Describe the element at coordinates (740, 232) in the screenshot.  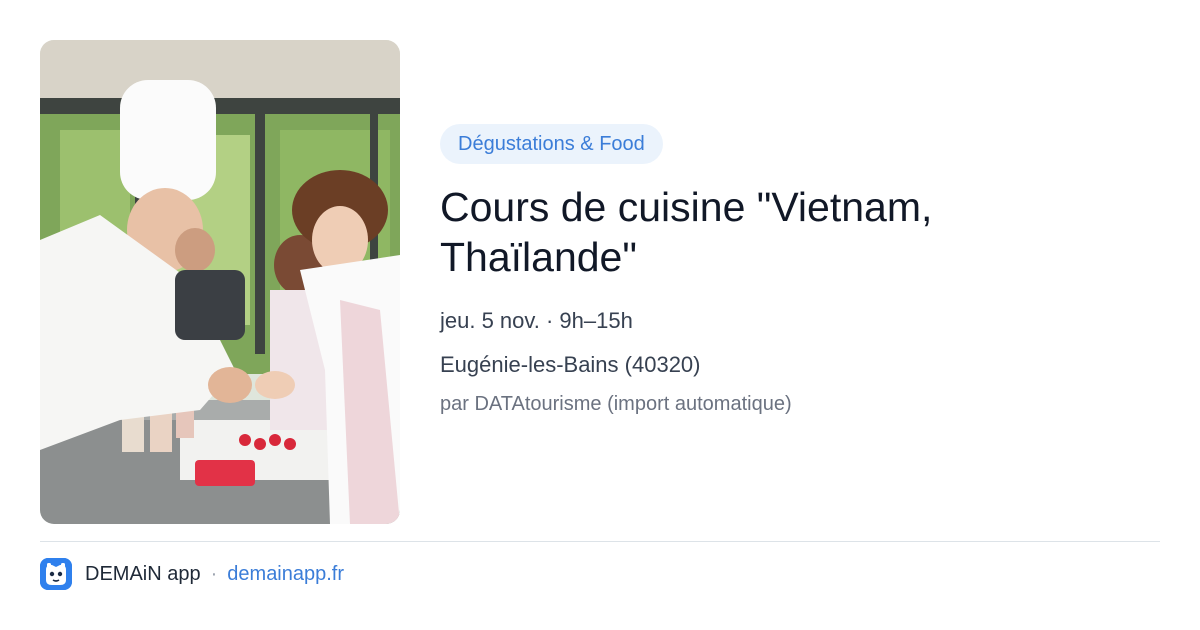
I see `event-title: Cours de cuisine "Vietnam, Thaïlande"` at that location.